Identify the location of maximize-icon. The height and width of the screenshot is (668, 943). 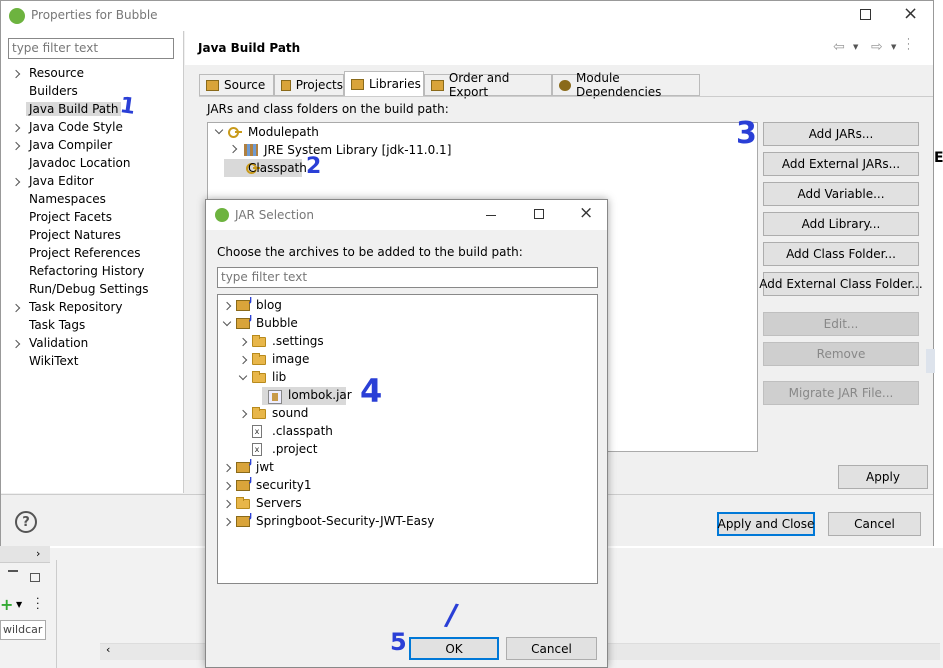
(865, 14).